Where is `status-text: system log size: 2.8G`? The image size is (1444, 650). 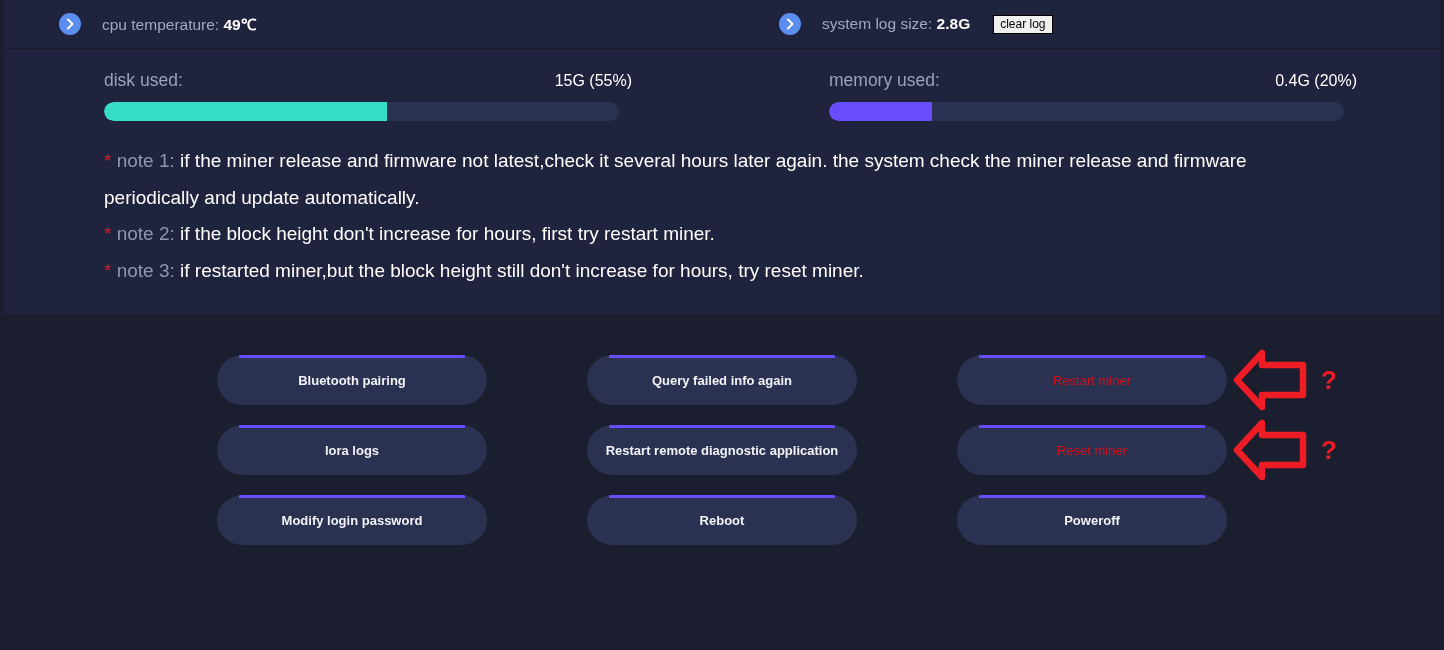 status-text: system log size: 2.8G is located at coordinates (896, 24).